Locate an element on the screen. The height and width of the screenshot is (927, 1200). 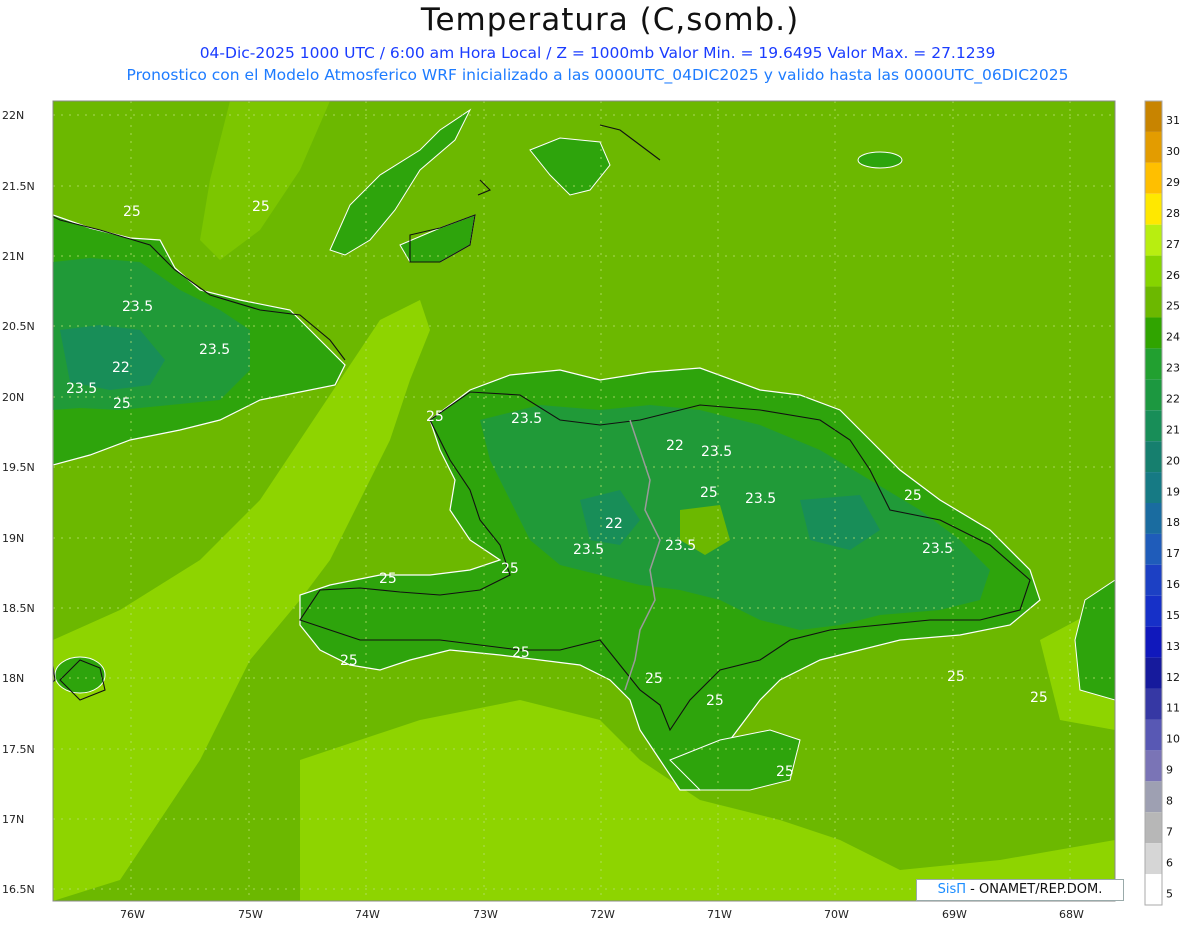
lon-label: 69W is located at coordinates (954, 914).